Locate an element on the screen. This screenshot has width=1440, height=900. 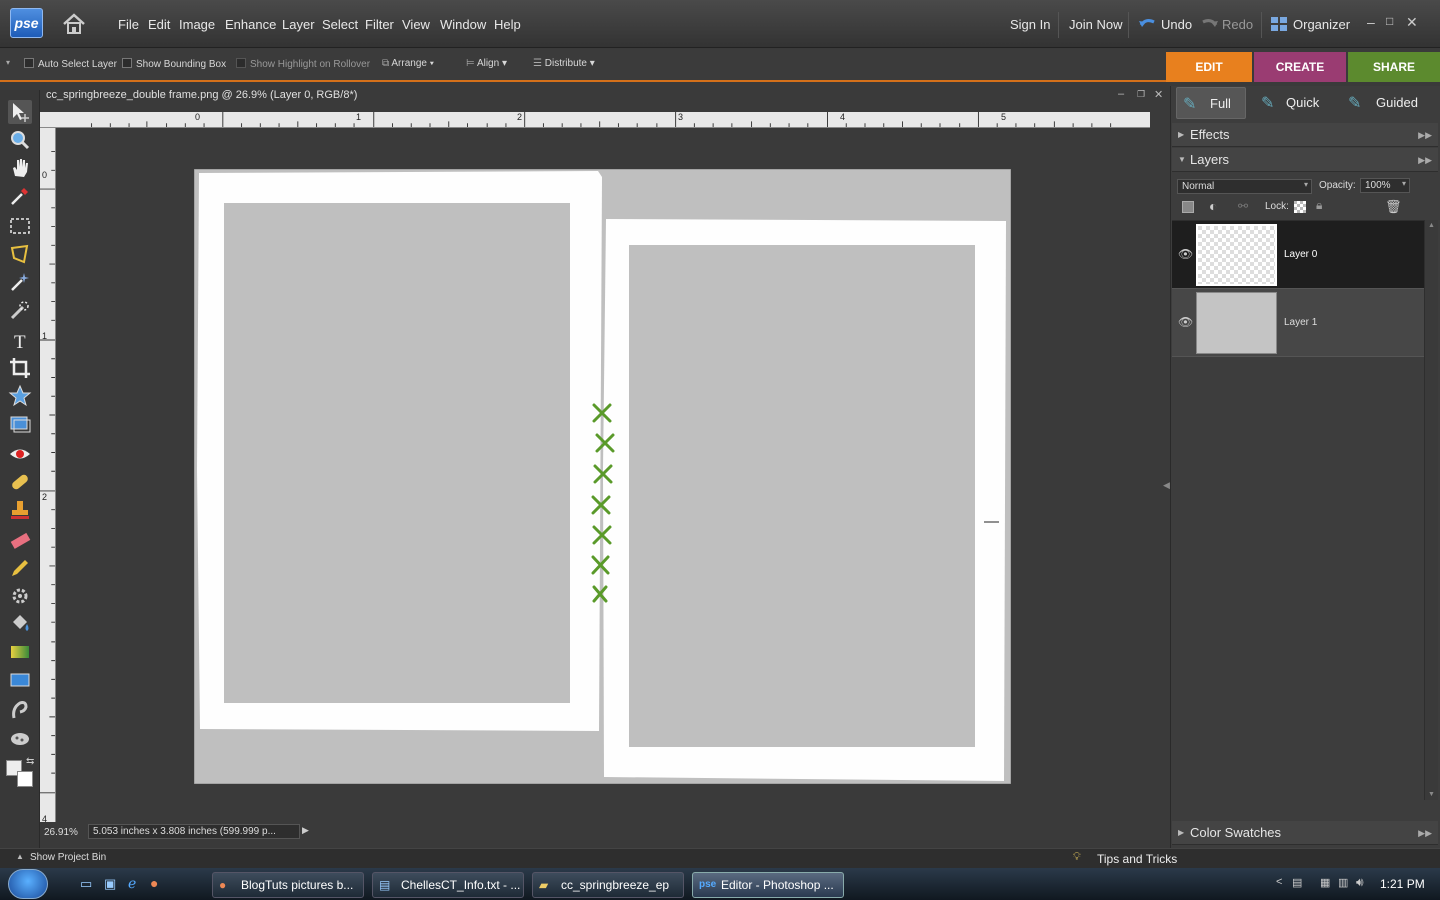
lasso-tool-icon is located at coordinates (20, 254).